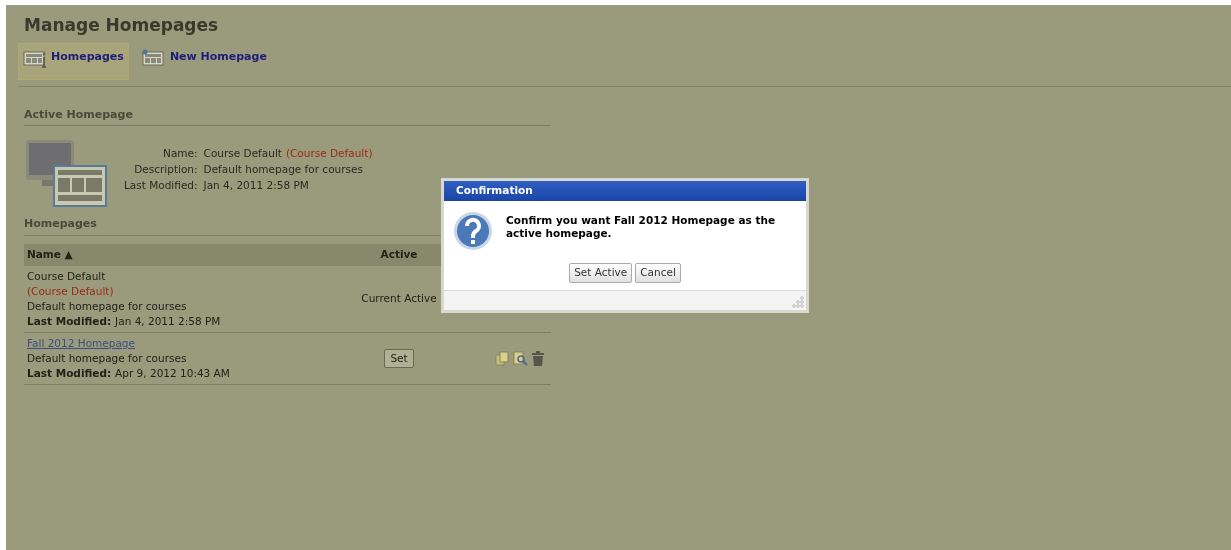 The height and width of the screenshot is (550, 1231). I want to click on trash-icon, so click(538, 358).